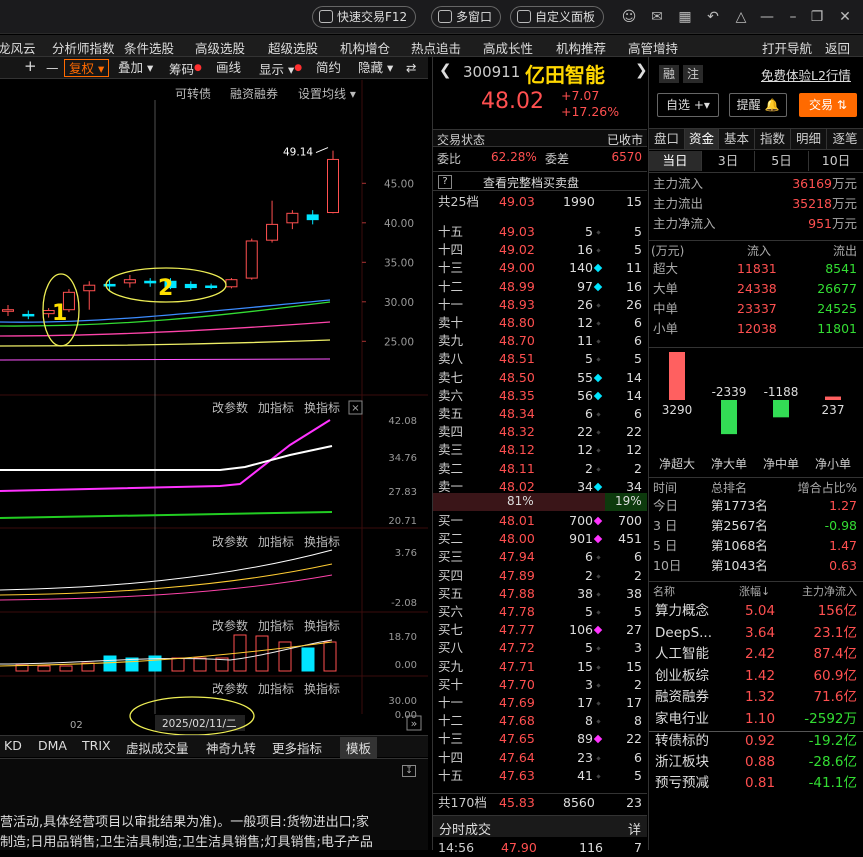 The image size is (863, 857). What do you see at coordinates (741, 17) in the screenshot?
I see `shirt-icon: △` at bounding box center [741, 17].